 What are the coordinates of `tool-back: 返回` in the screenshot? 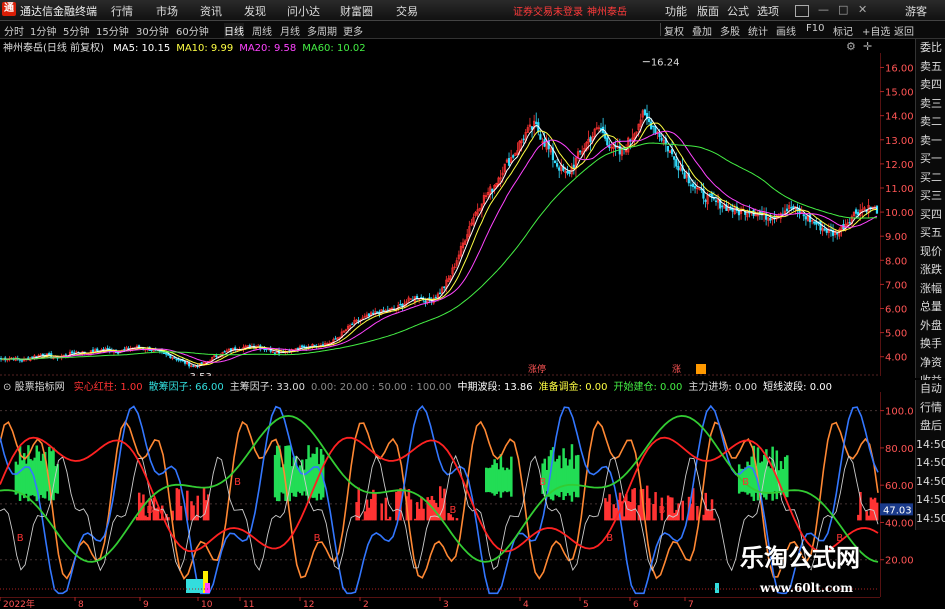 It's located at (904, 30).